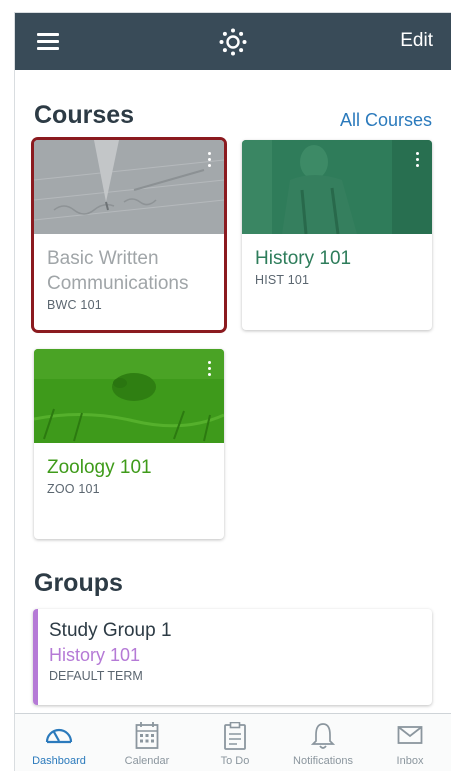 The height and width of the screenshot is (771, 451). What do you see at coordinates (96, 676) in the screenshot?
I see `group-term: DEFAULT TERM` at bounding box center [96, 676].